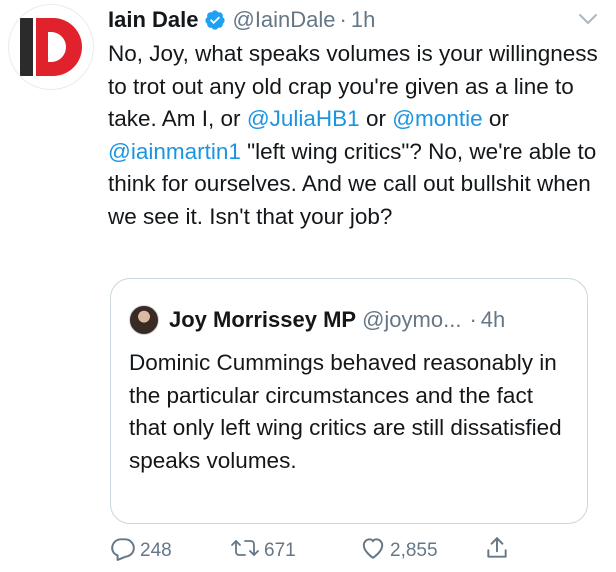  I want to click on logo-d-shape, so click(59, 47).